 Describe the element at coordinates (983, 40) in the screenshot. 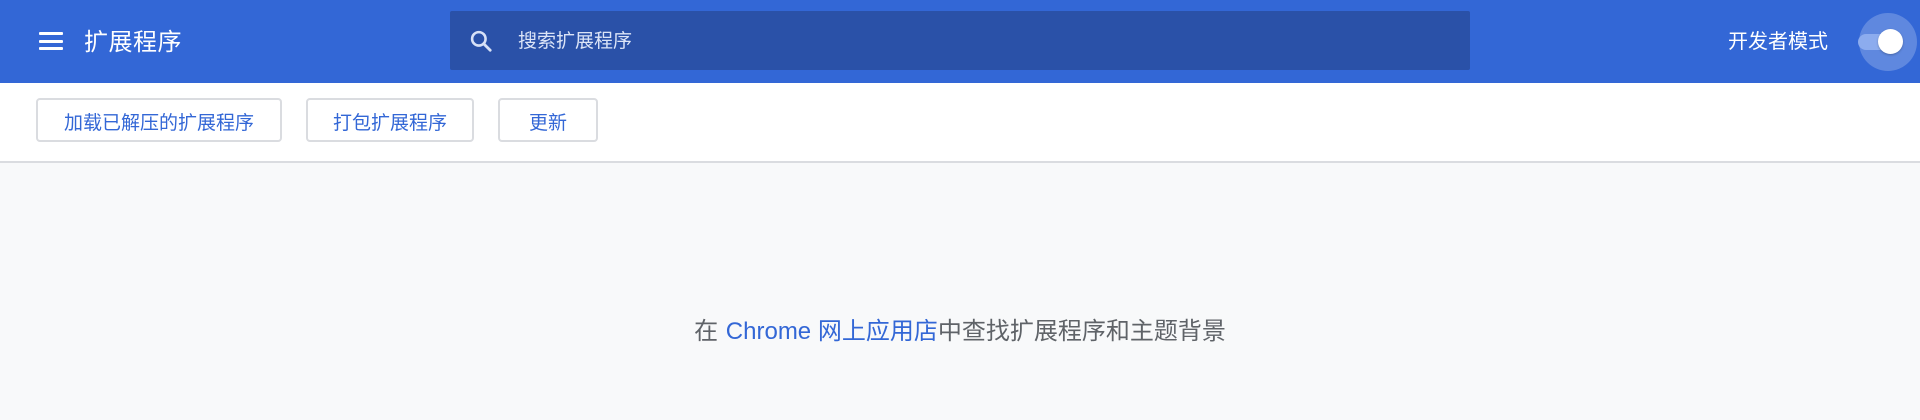

I see `search-input` at that location.